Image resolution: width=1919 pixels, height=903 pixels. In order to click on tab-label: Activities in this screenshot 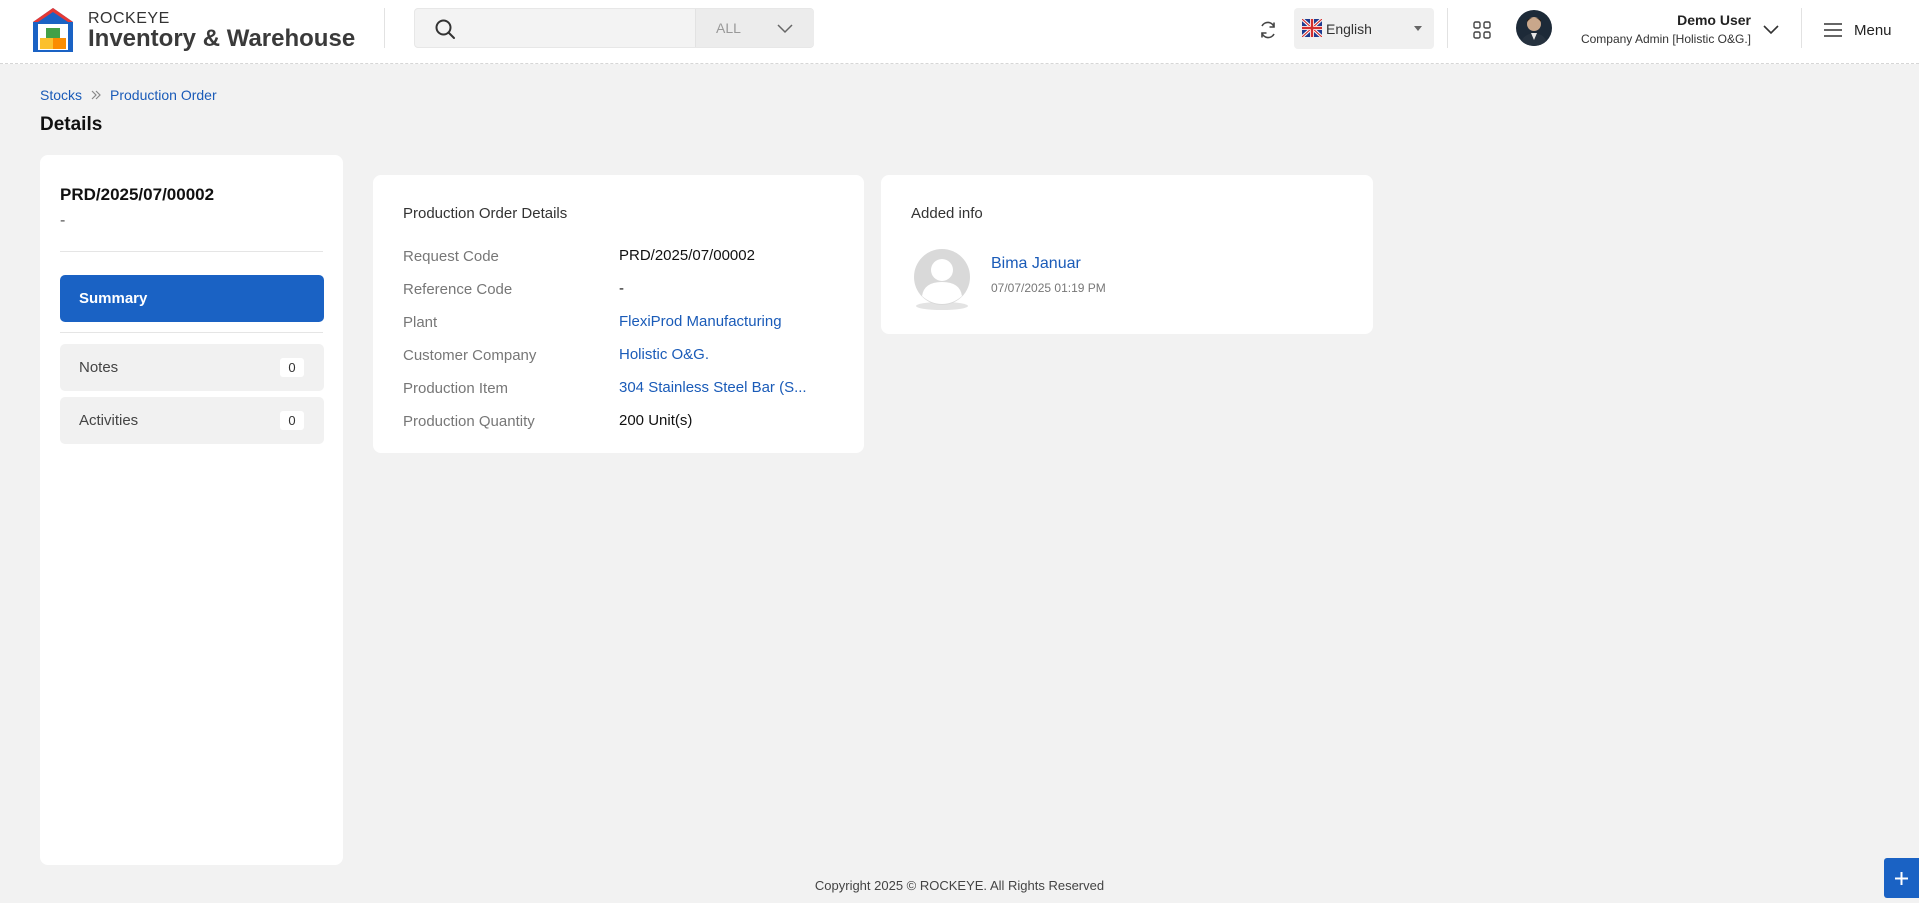, I will do `click(109, 420)`.